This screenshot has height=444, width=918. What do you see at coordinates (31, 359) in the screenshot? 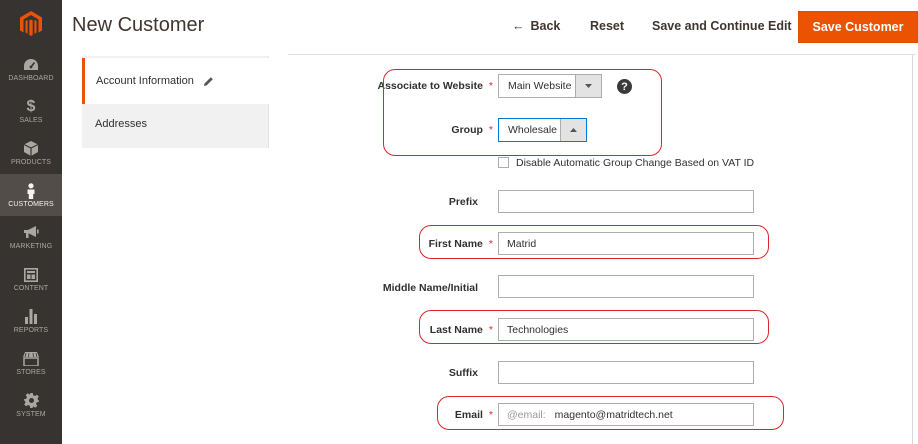
I see `storefront-icon` at bounding box center [31, 359].